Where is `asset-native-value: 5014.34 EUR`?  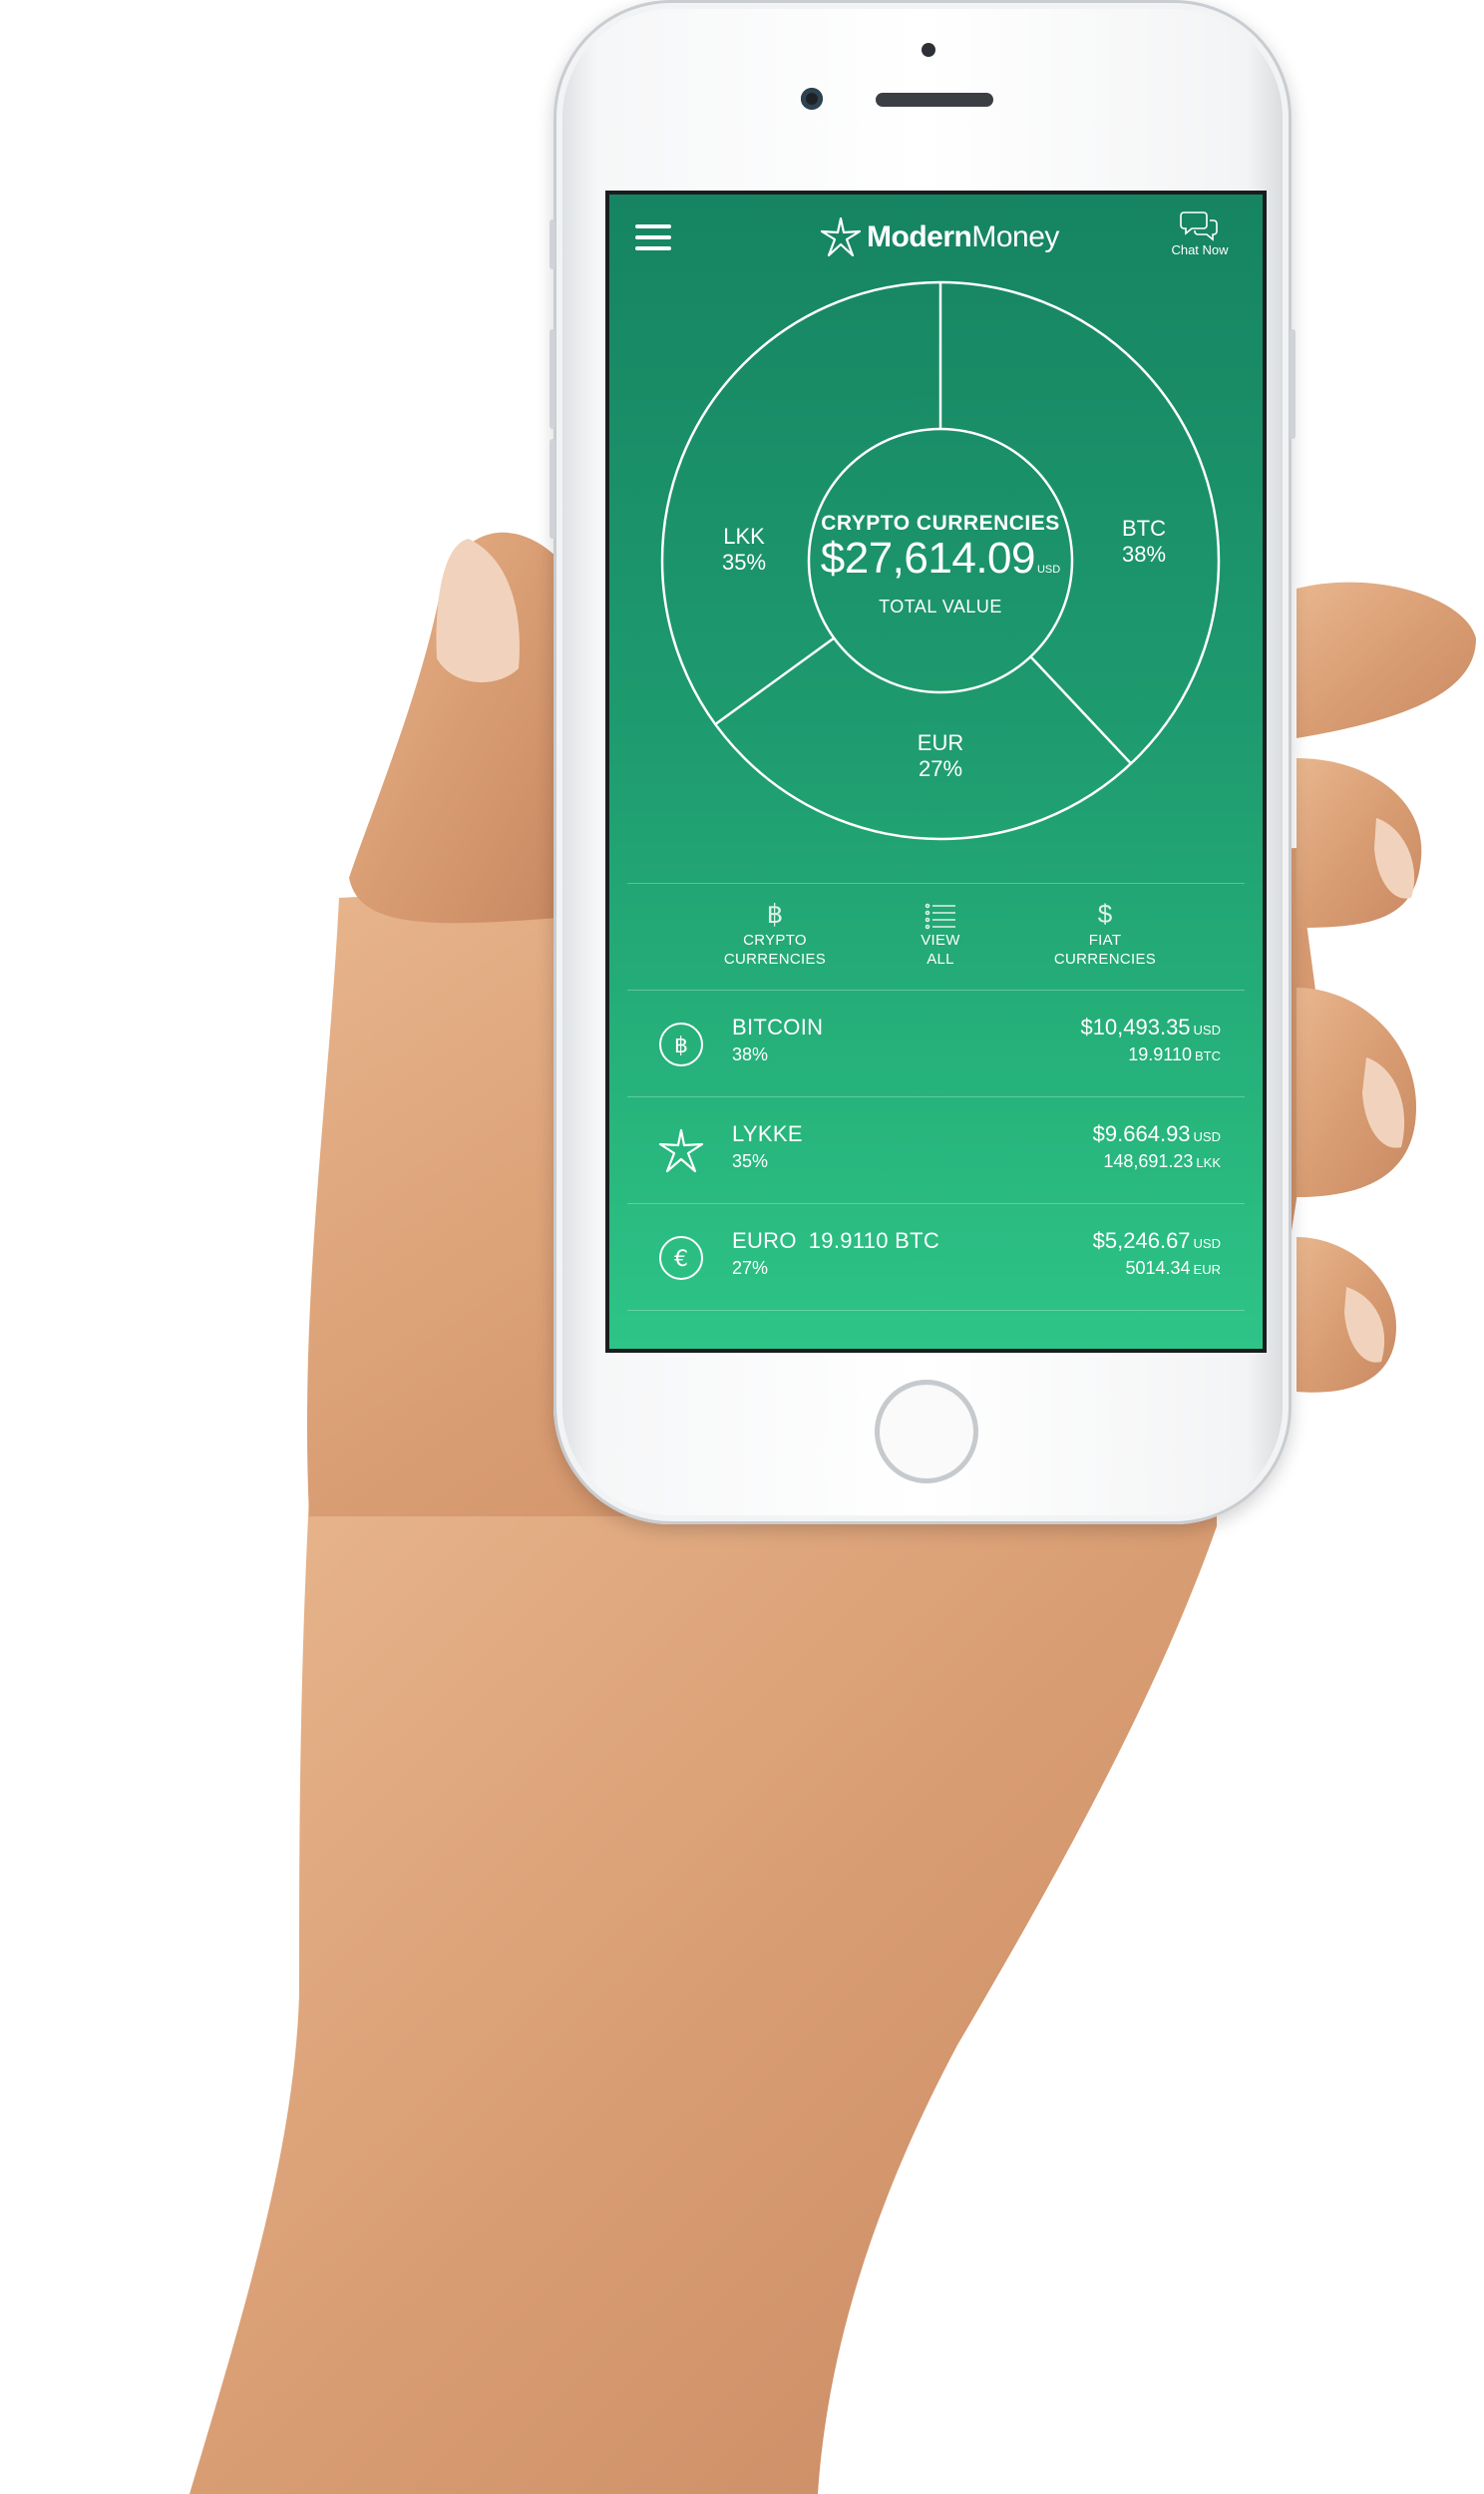
asset-native-value: 5014.34 EUR is located at coordinates (1173, 1268).